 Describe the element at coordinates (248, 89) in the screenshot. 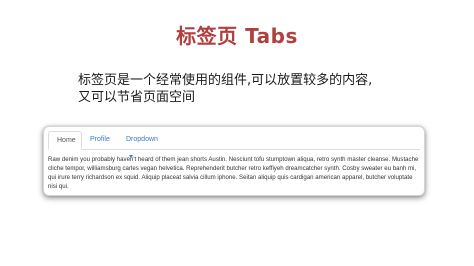

I see `slide-description: 标签页是一个经常使用的组件,可以放置较多的内容, 又可以节省页面空间` at that location.